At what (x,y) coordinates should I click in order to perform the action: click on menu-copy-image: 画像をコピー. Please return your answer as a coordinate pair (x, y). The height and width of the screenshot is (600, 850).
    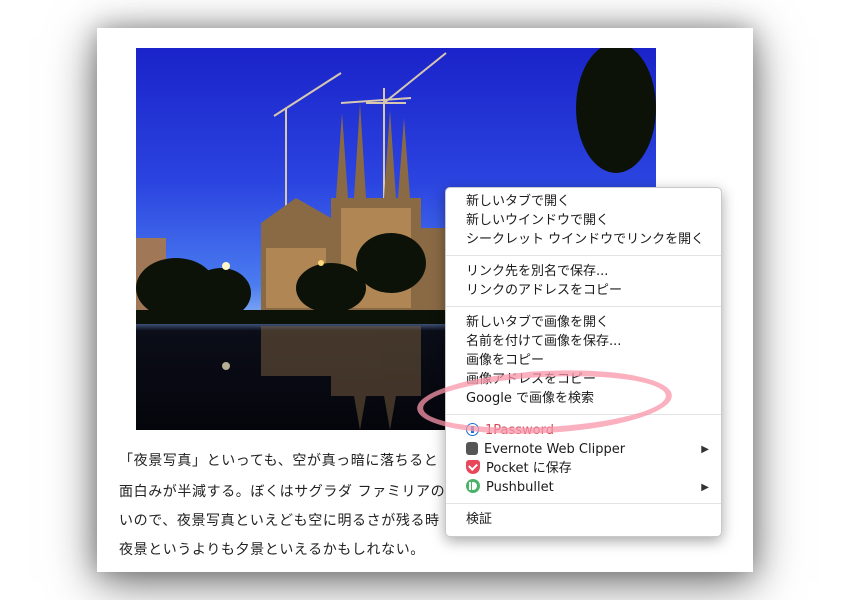
    Looking at the image, I should click on (583, 360).